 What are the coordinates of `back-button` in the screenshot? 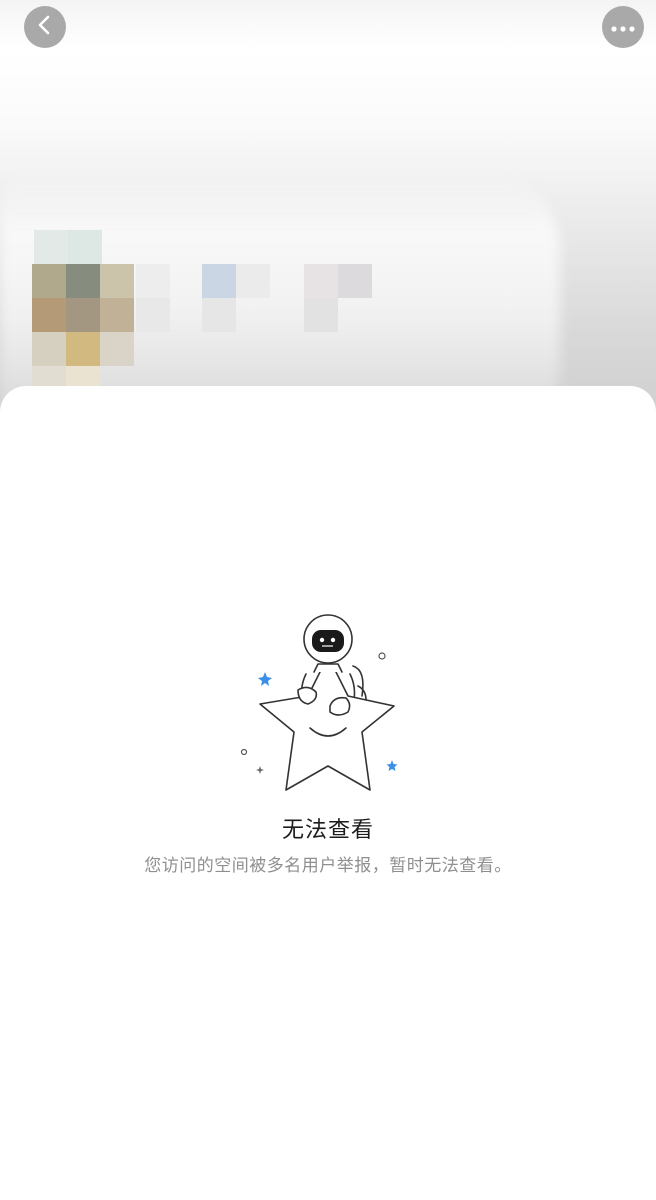 It's located at (45, 27).